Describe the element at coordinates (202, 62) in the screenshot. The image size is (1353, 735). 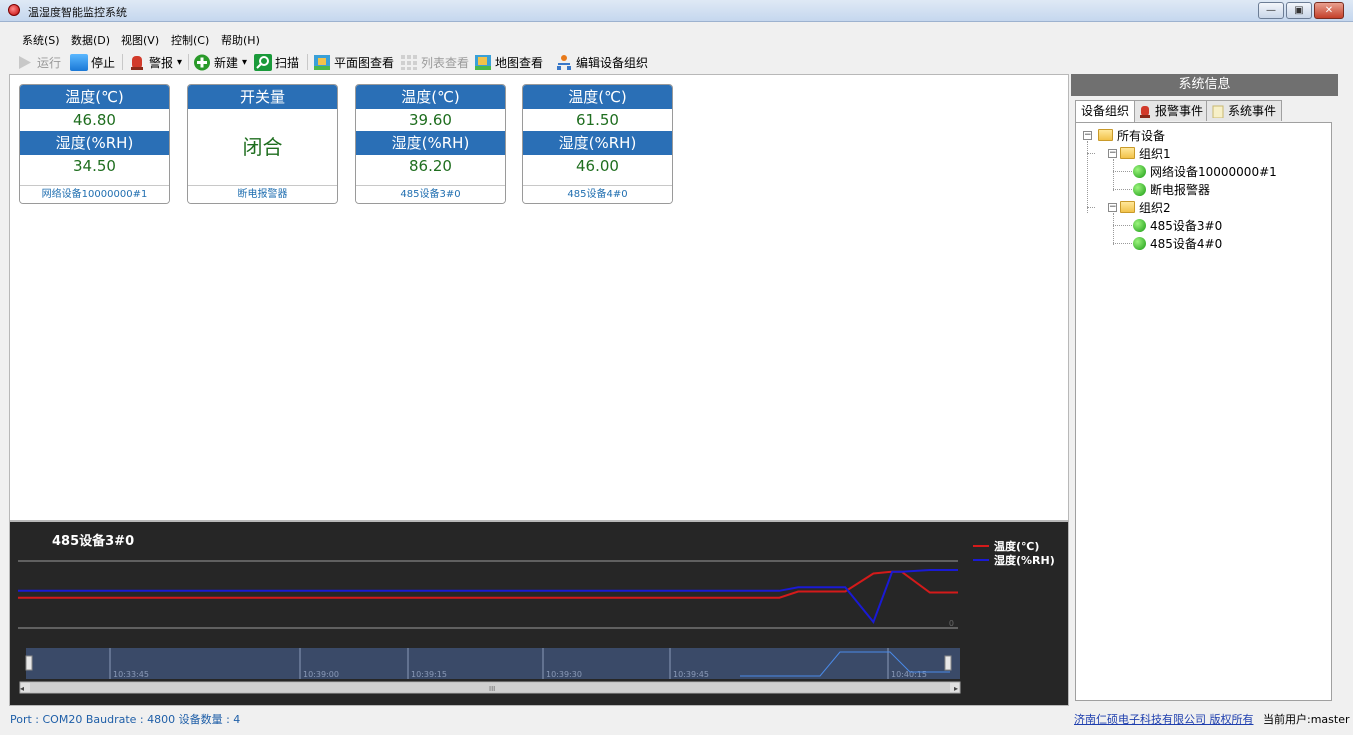
I see `add-icon` at that location.